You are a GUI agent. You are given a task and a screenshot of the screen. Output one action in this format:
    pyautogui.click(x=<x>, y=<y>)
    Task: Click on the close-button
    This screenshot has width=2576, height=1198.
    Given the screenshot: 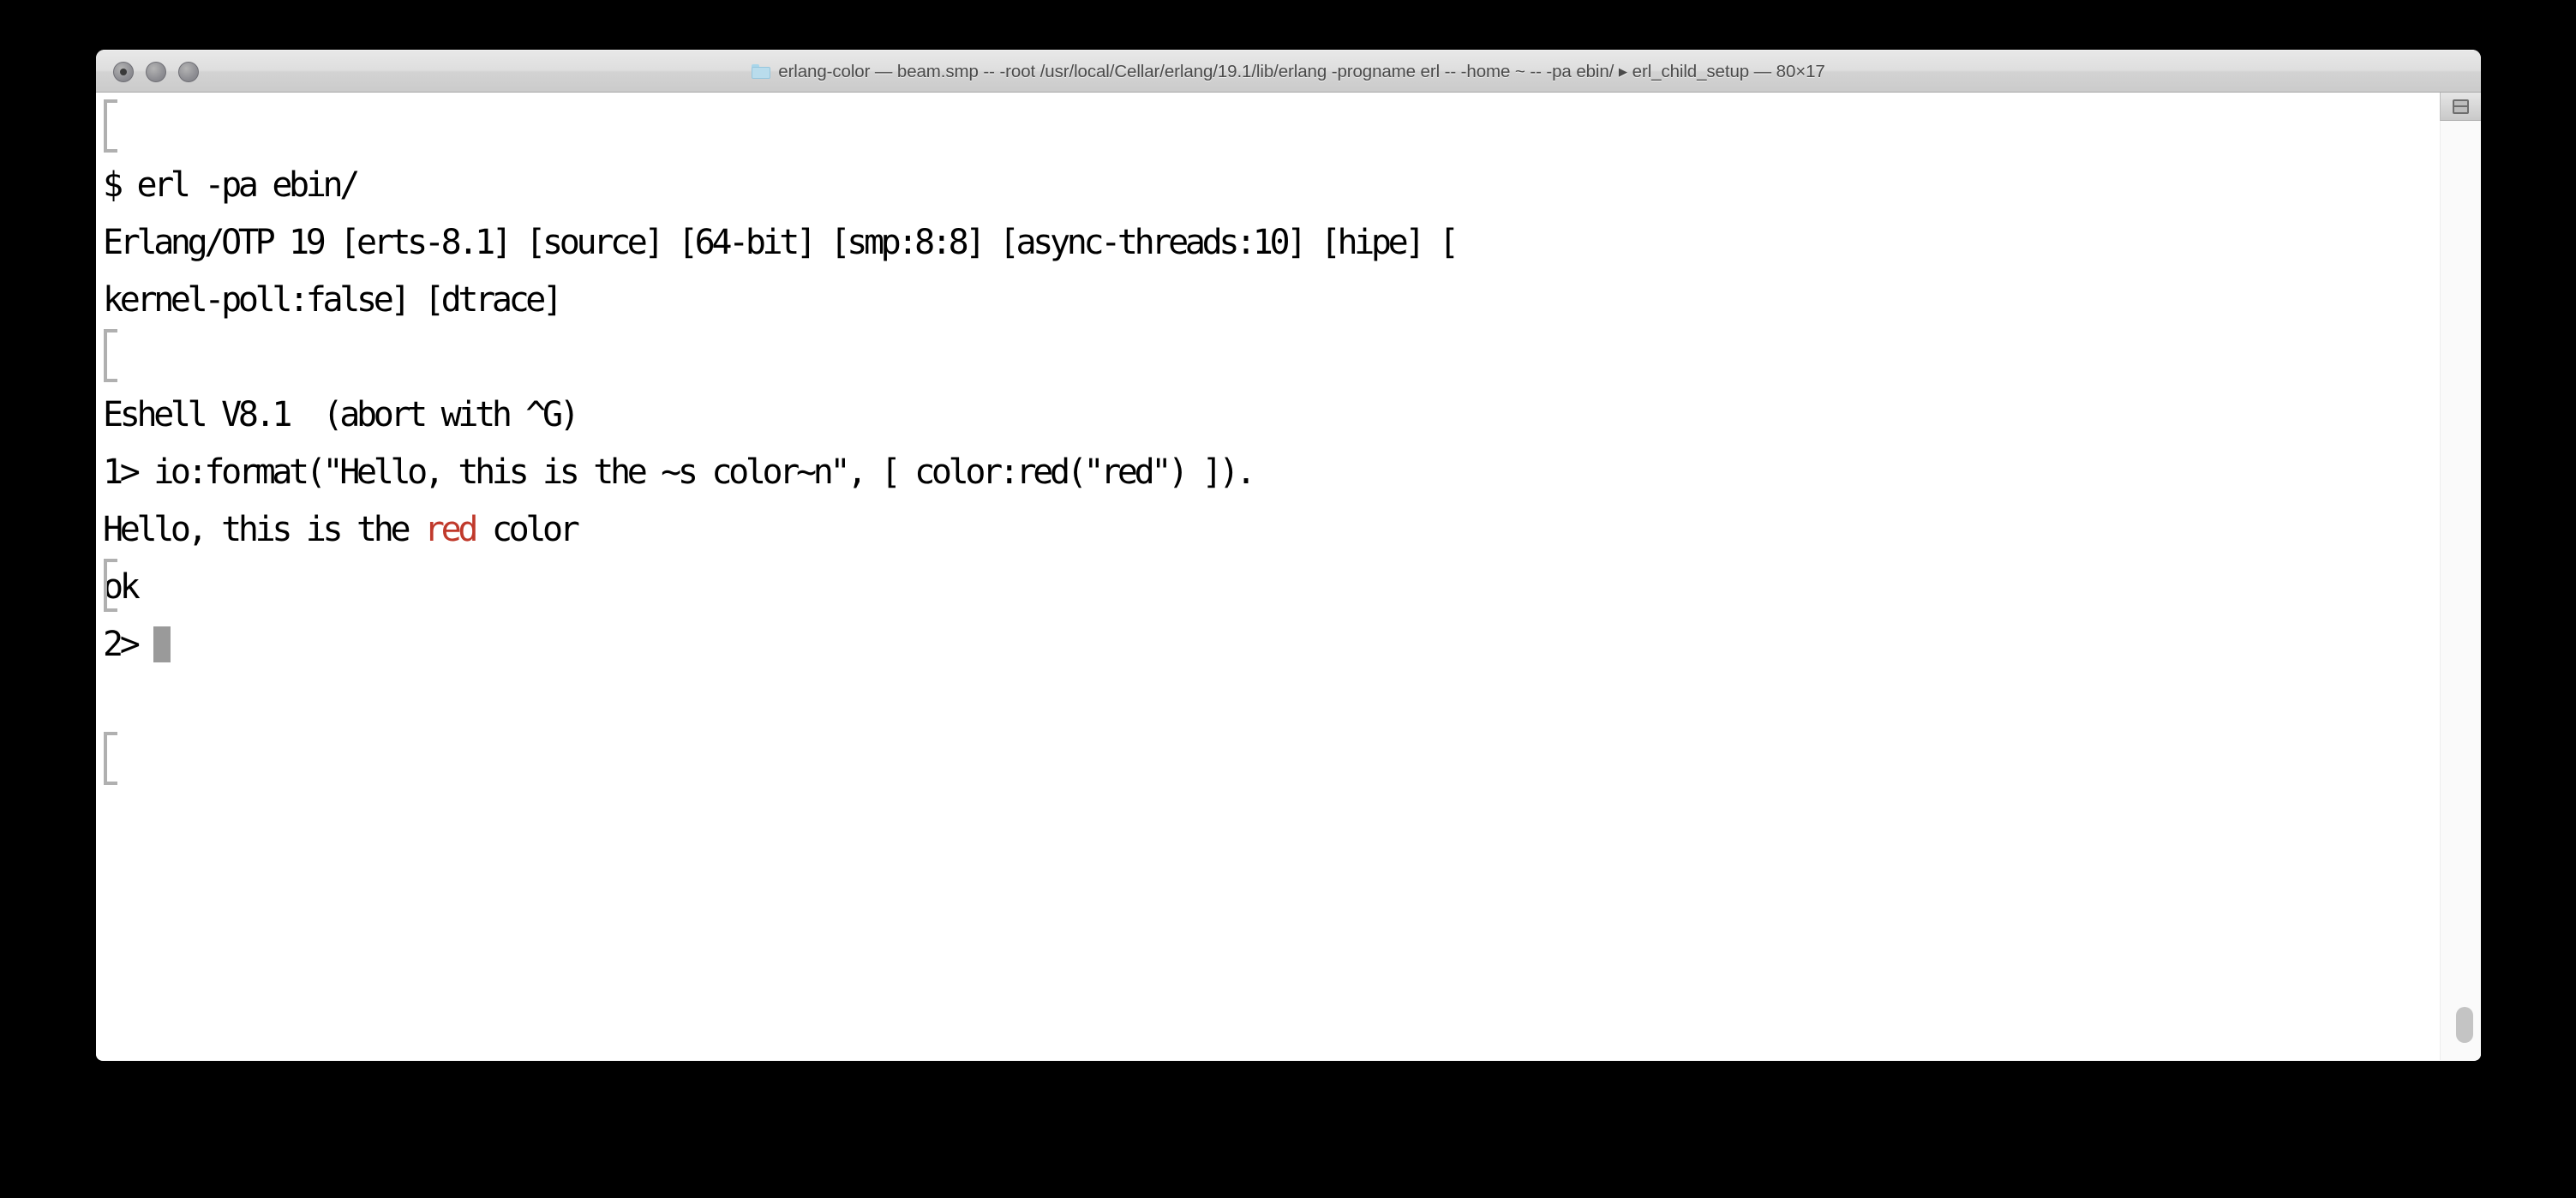 What is the action you would take?
    pyautogui.click(x=123, y=72)
    